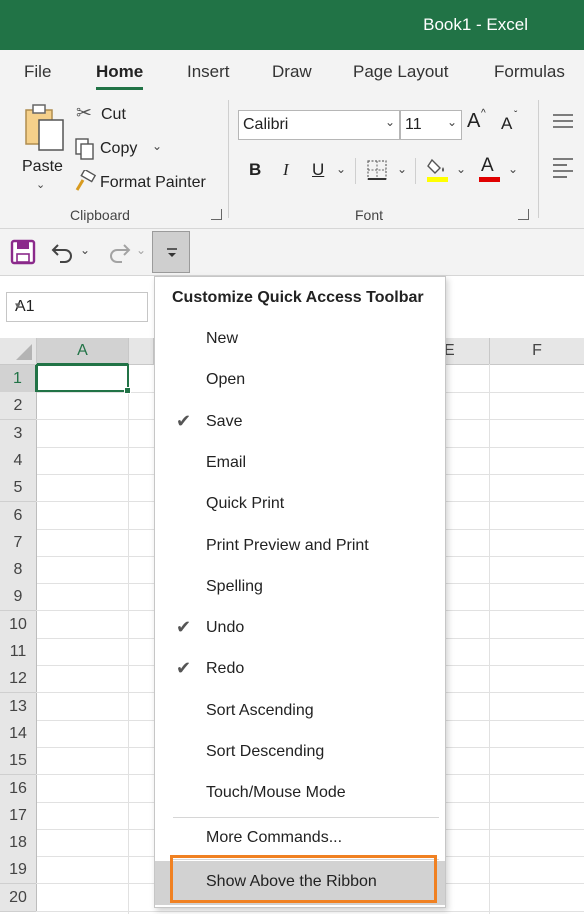 The image size is (584, 914). What do you see at coordinates (300, 712) in the screenshot?
I see `menu-item-sort-ascending: Sort Ascending` at bounding box center [300, 712].